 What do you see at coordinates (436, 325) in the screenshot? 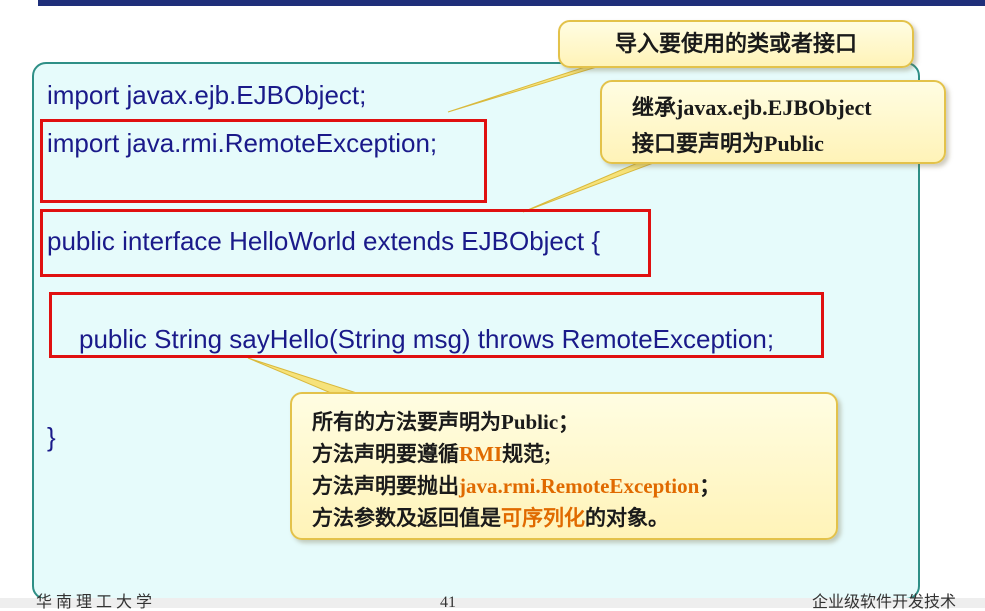
I see `highlight-box-method` at bounding box center [436, 325].